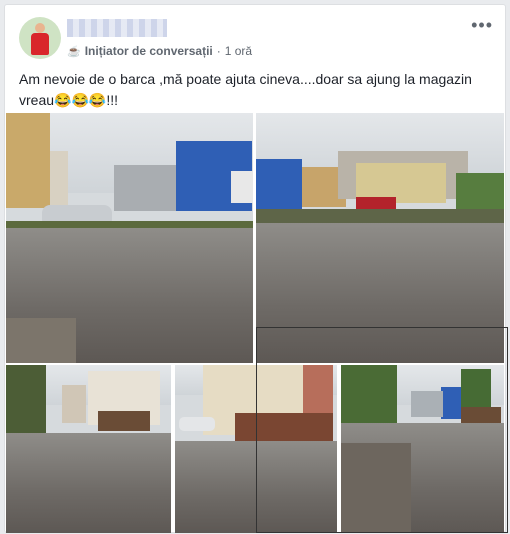 Image resolution: width=510 pixels, height=534 pixels. I want to click on post-text-line2-suffix: !!!, so click(112, 100).